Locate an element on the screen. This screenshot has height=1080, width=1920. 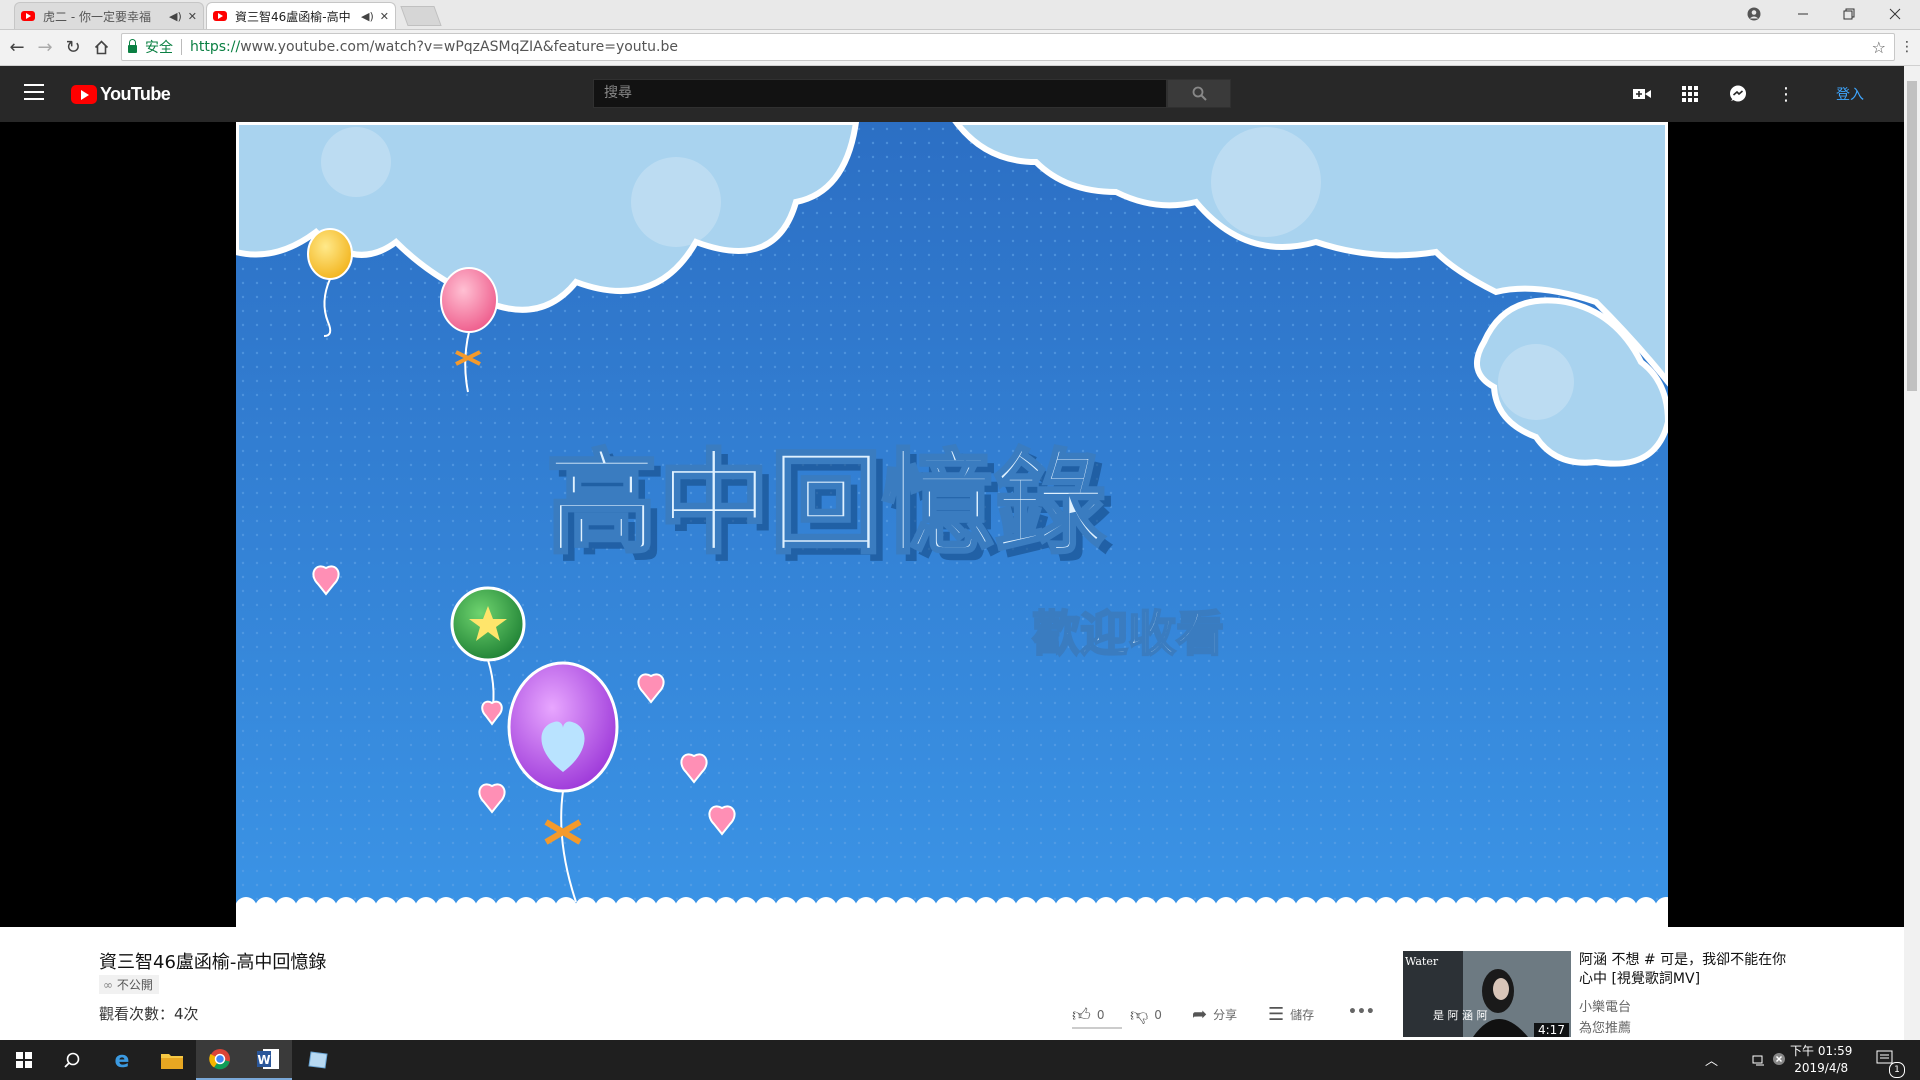
secure-indicator: 安全 is located at coordinates (147, 47).